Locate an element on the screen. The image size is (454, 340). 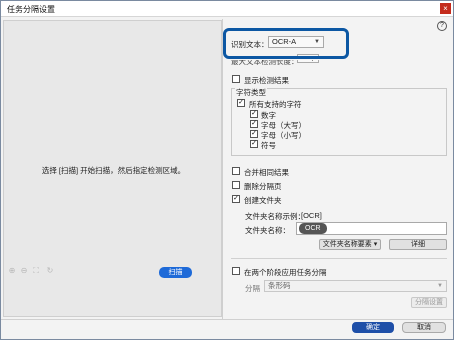
rotate-icon: ↻ is located at coordinates (50, 271).